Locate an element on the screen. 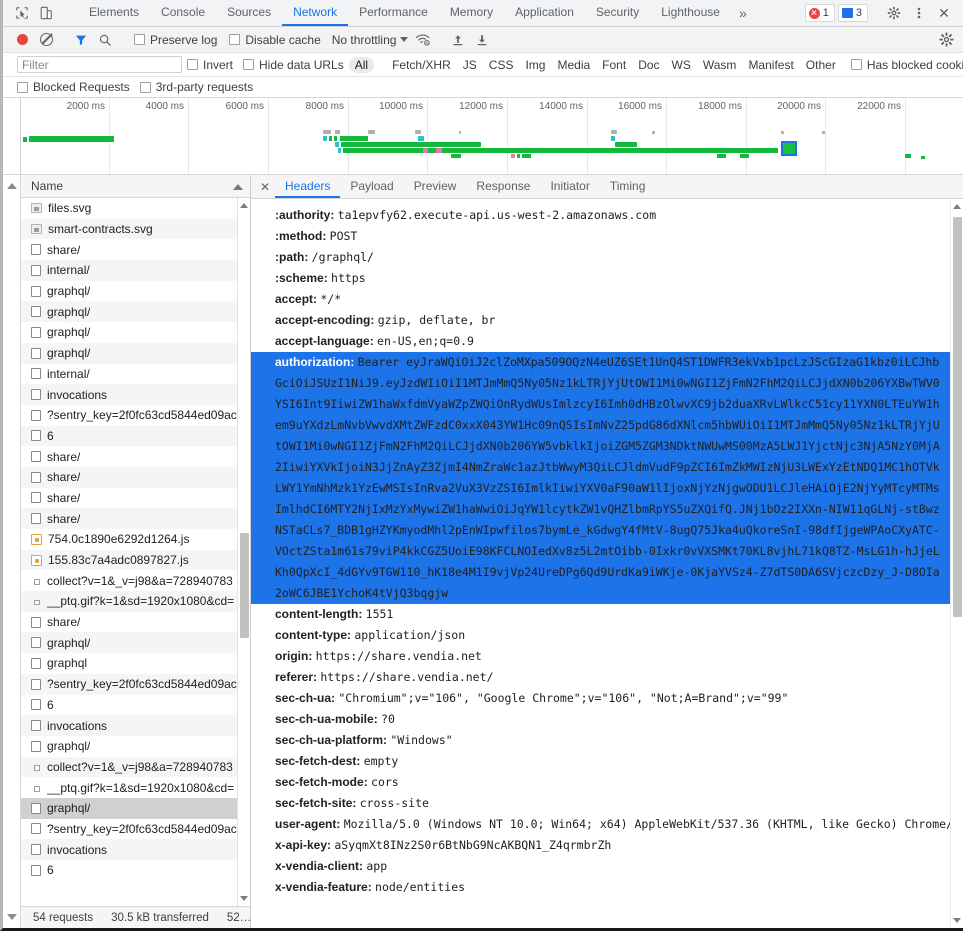 The image size is (963, 931). more-vertical-icon is located at coordinates (919, 13).